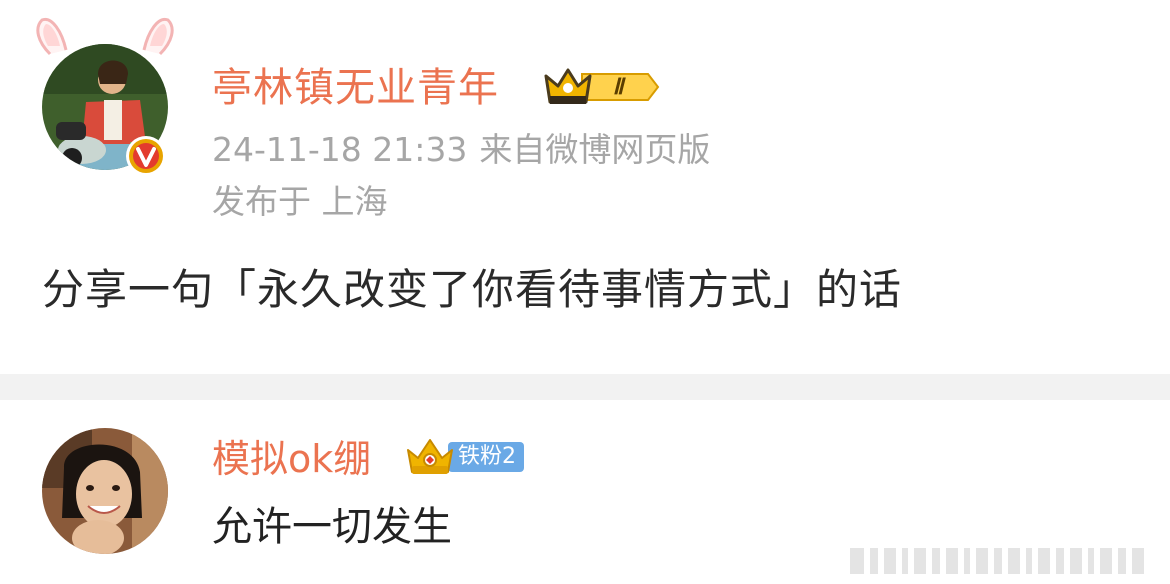 The height and width of the screenshot is (584, 1170). What do you see at coordinates (486, 457) in the screenshot?
I see `fan-level-label: 铁粉2` at bounding box center [486, 457].